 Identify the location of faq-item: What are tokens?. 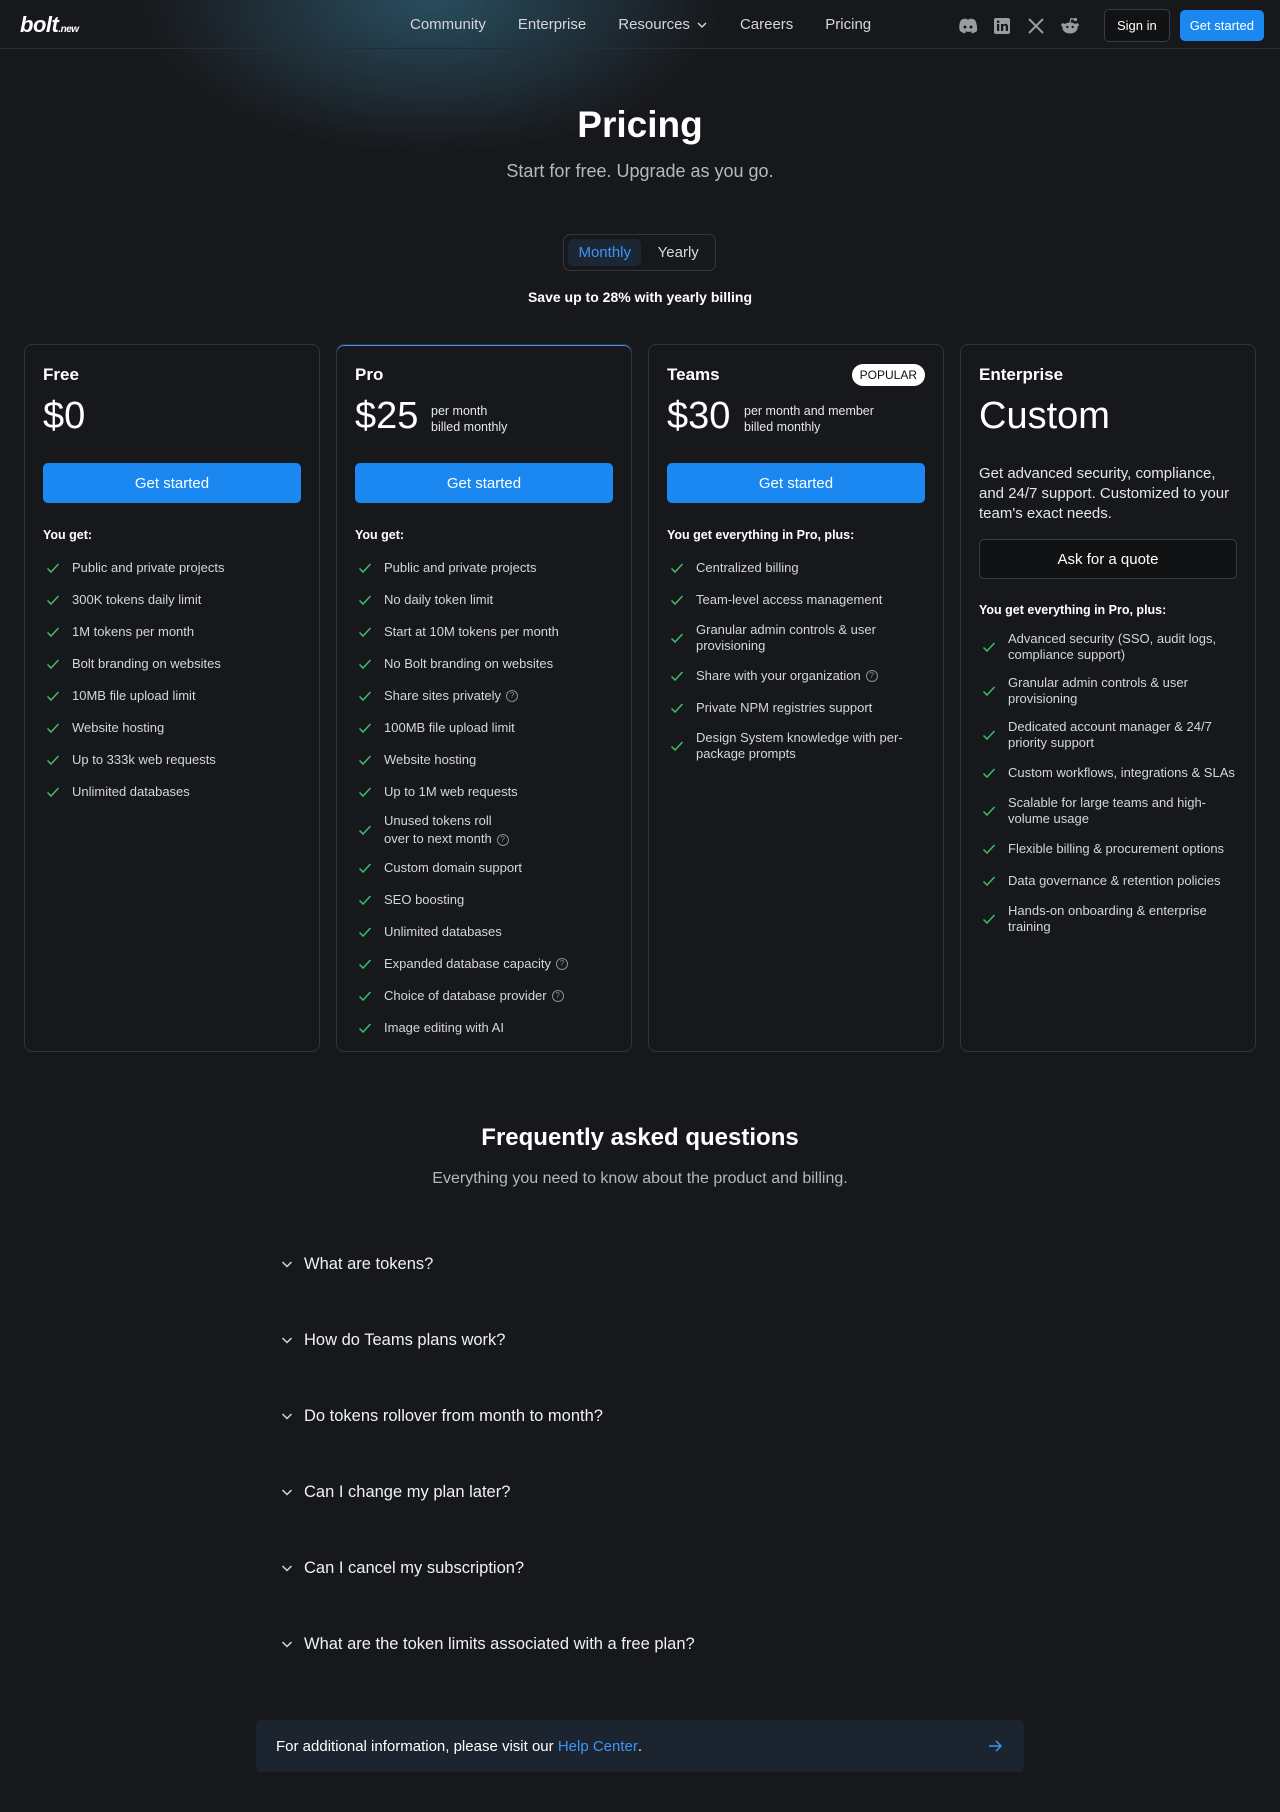
(650, 1264).